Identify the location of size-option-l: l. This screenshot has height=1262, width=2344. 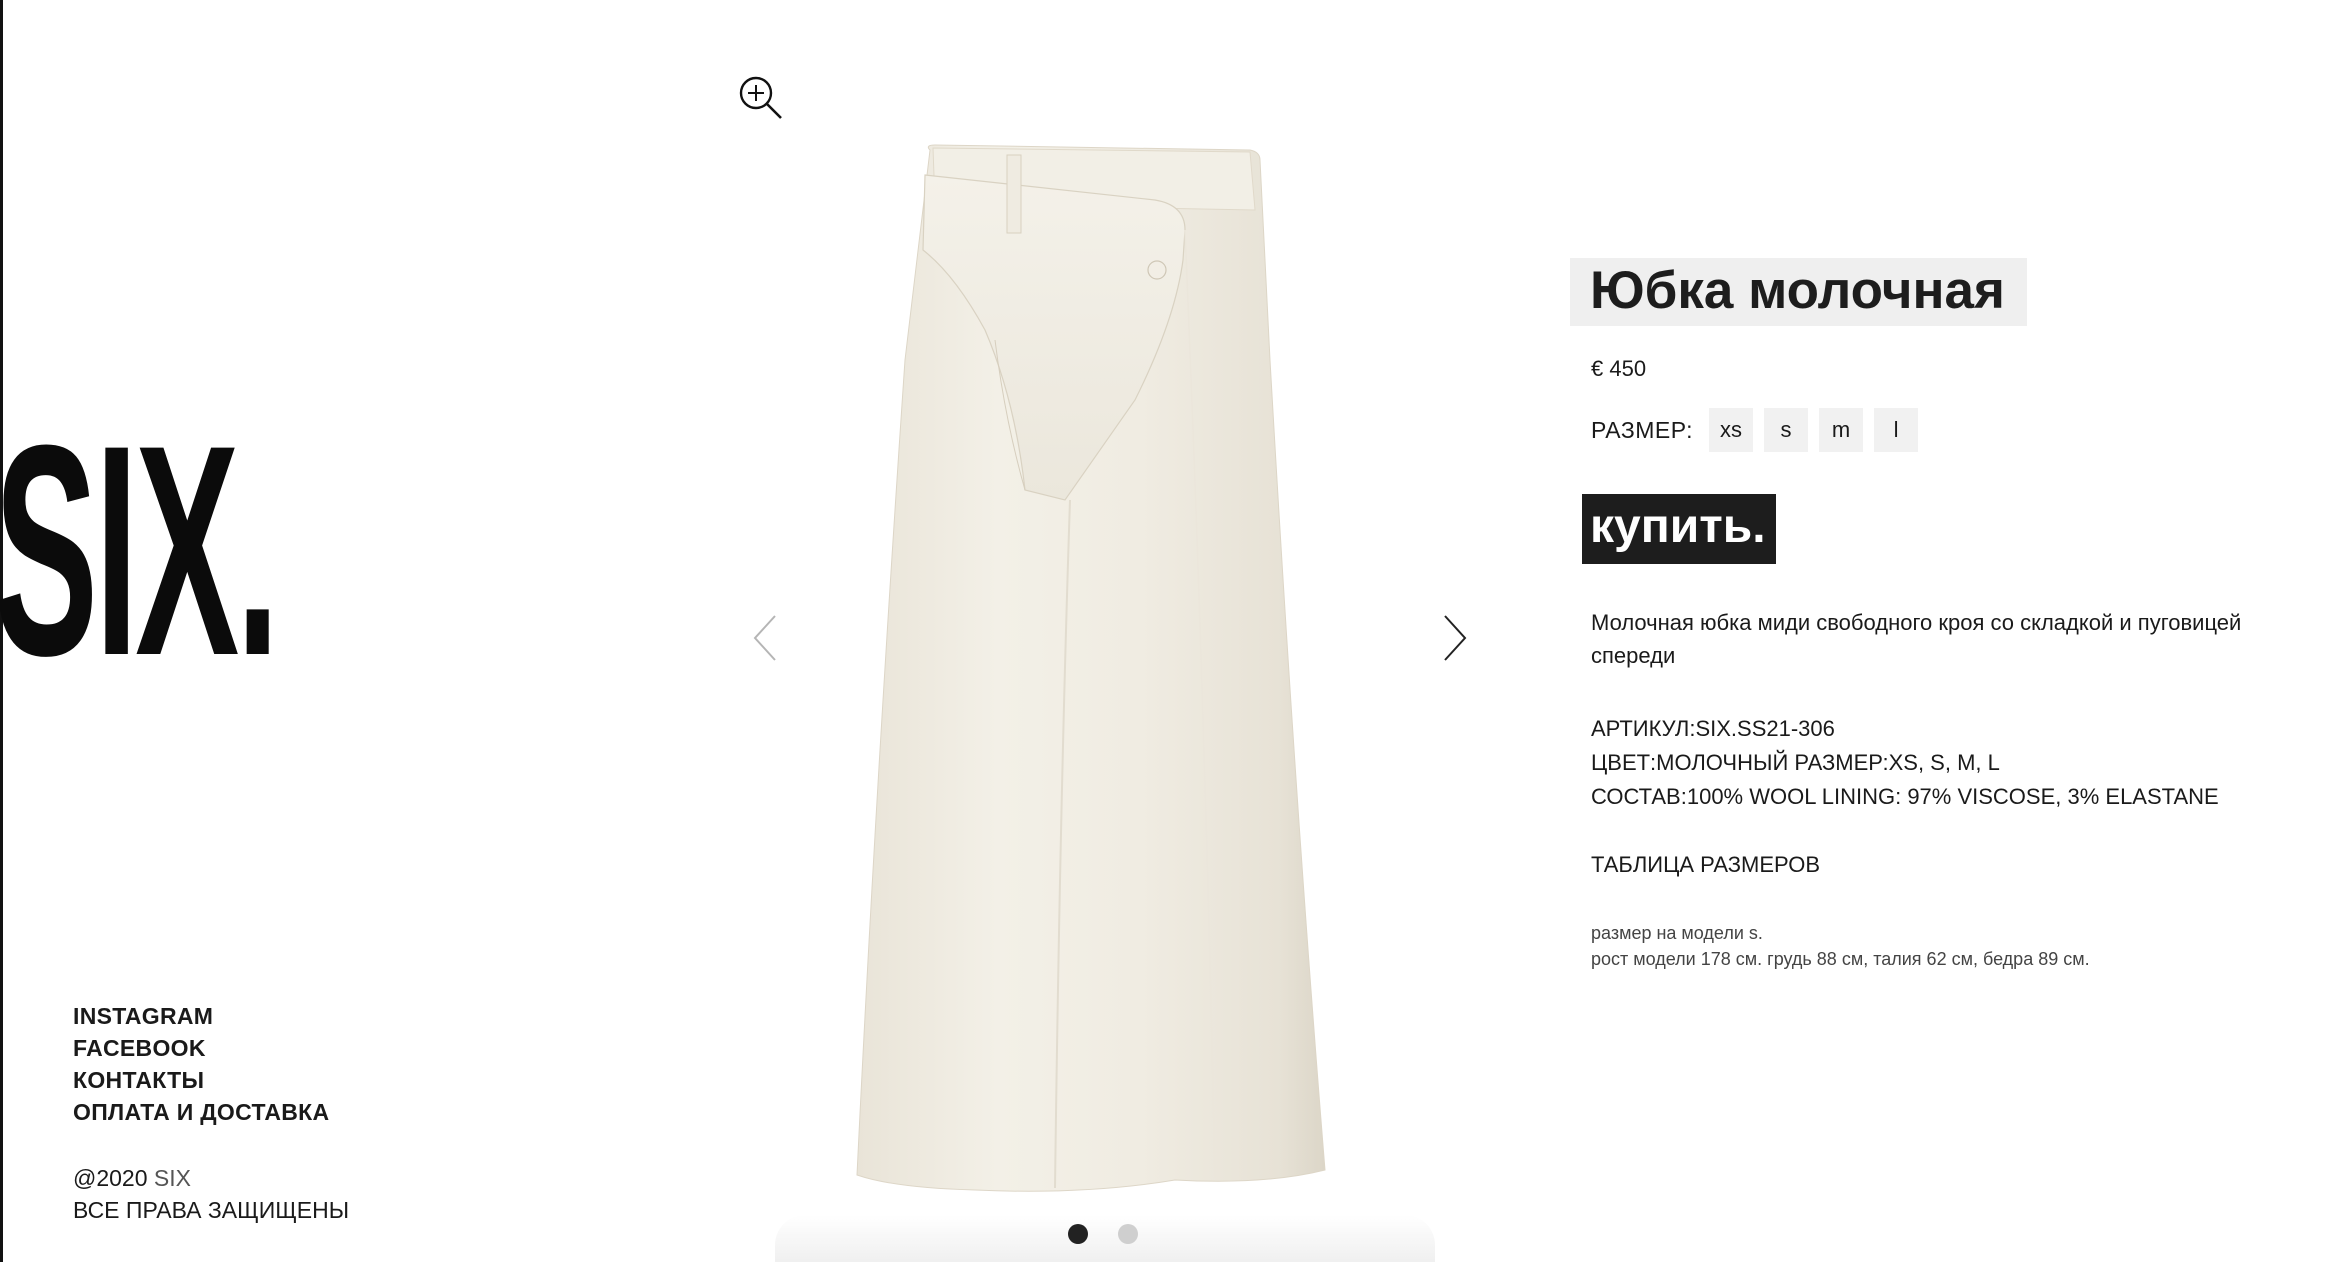
(1896, 430).